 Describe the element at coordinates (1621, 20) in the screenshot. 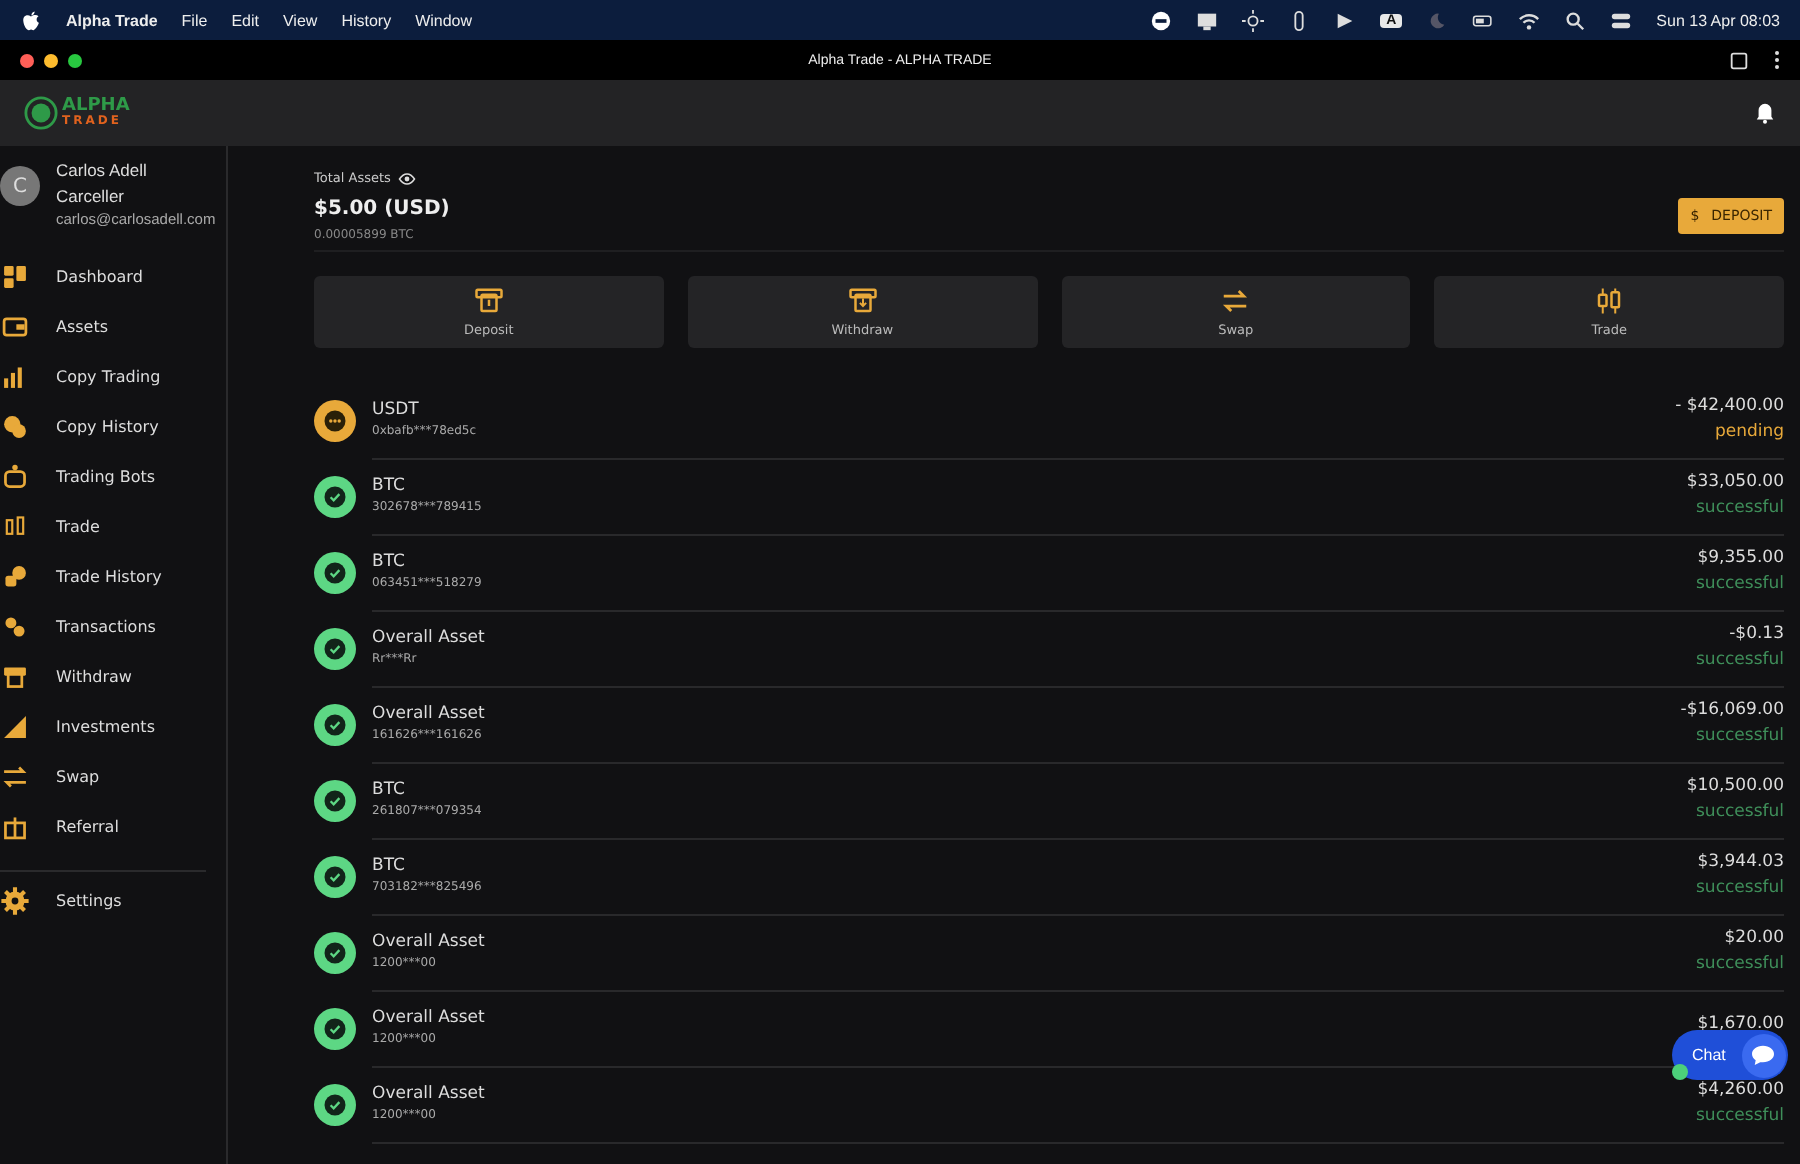

I see `control-center-icon` at that location.